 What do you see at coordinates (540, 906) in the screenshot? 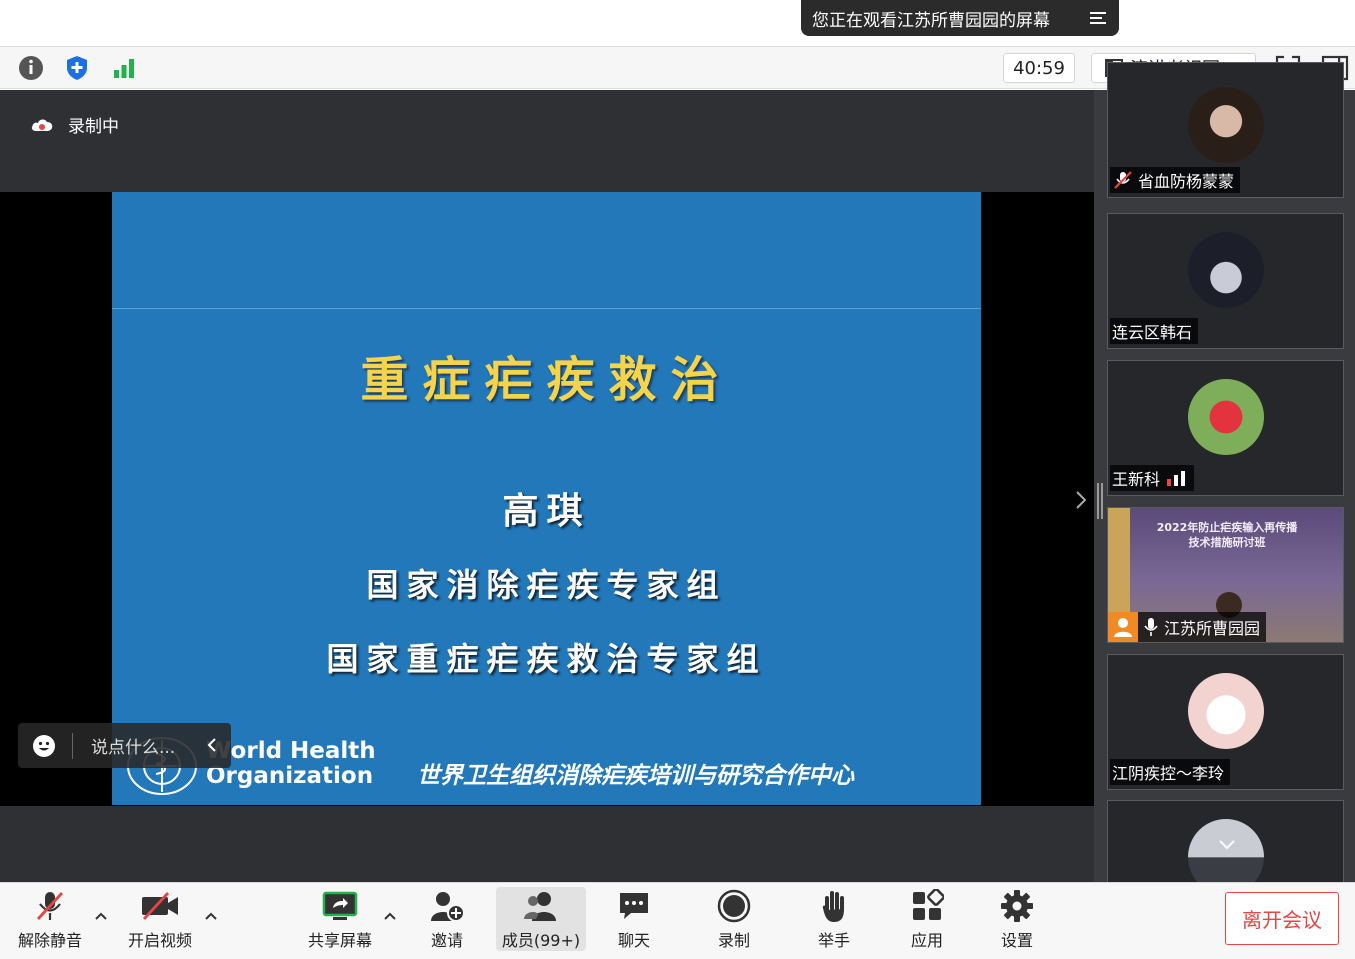
I see `members-icon` at bounding box center [540, 906].